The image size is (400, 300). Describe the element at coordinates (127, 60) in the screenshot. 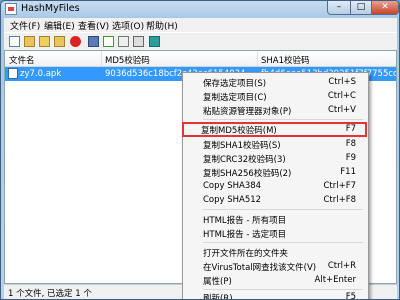

I see `column-md5: MD5校验码` at that location.